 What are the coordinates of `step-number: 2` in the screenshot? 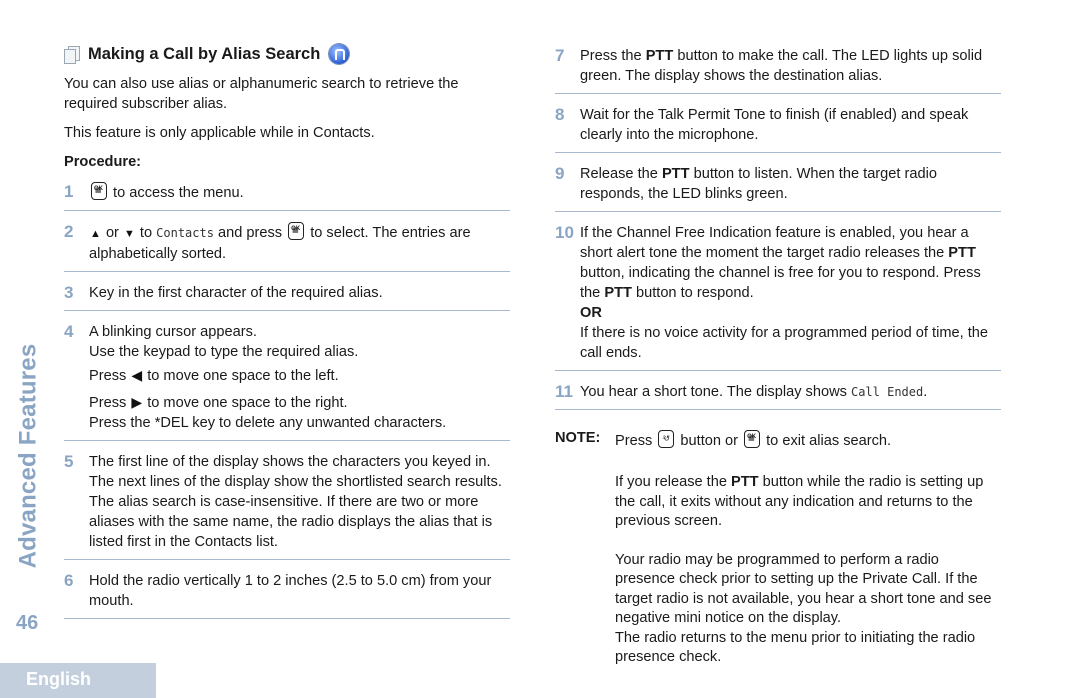 It's located at (69, 231).